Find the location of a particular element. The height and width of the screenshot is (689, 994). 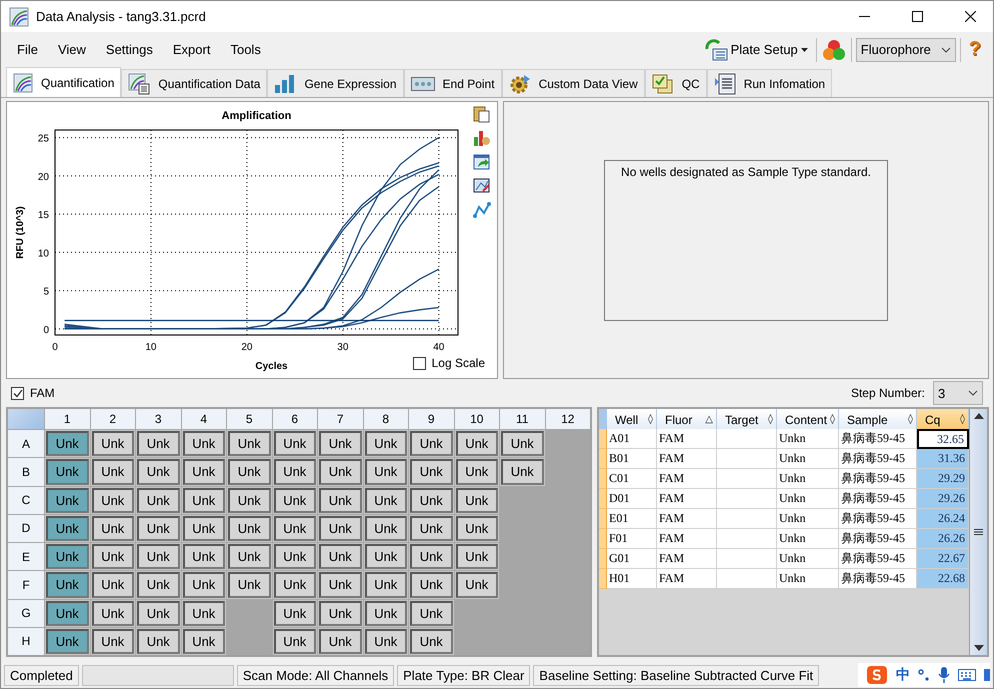

column-header: 3 is located at coordinates (158, 419).